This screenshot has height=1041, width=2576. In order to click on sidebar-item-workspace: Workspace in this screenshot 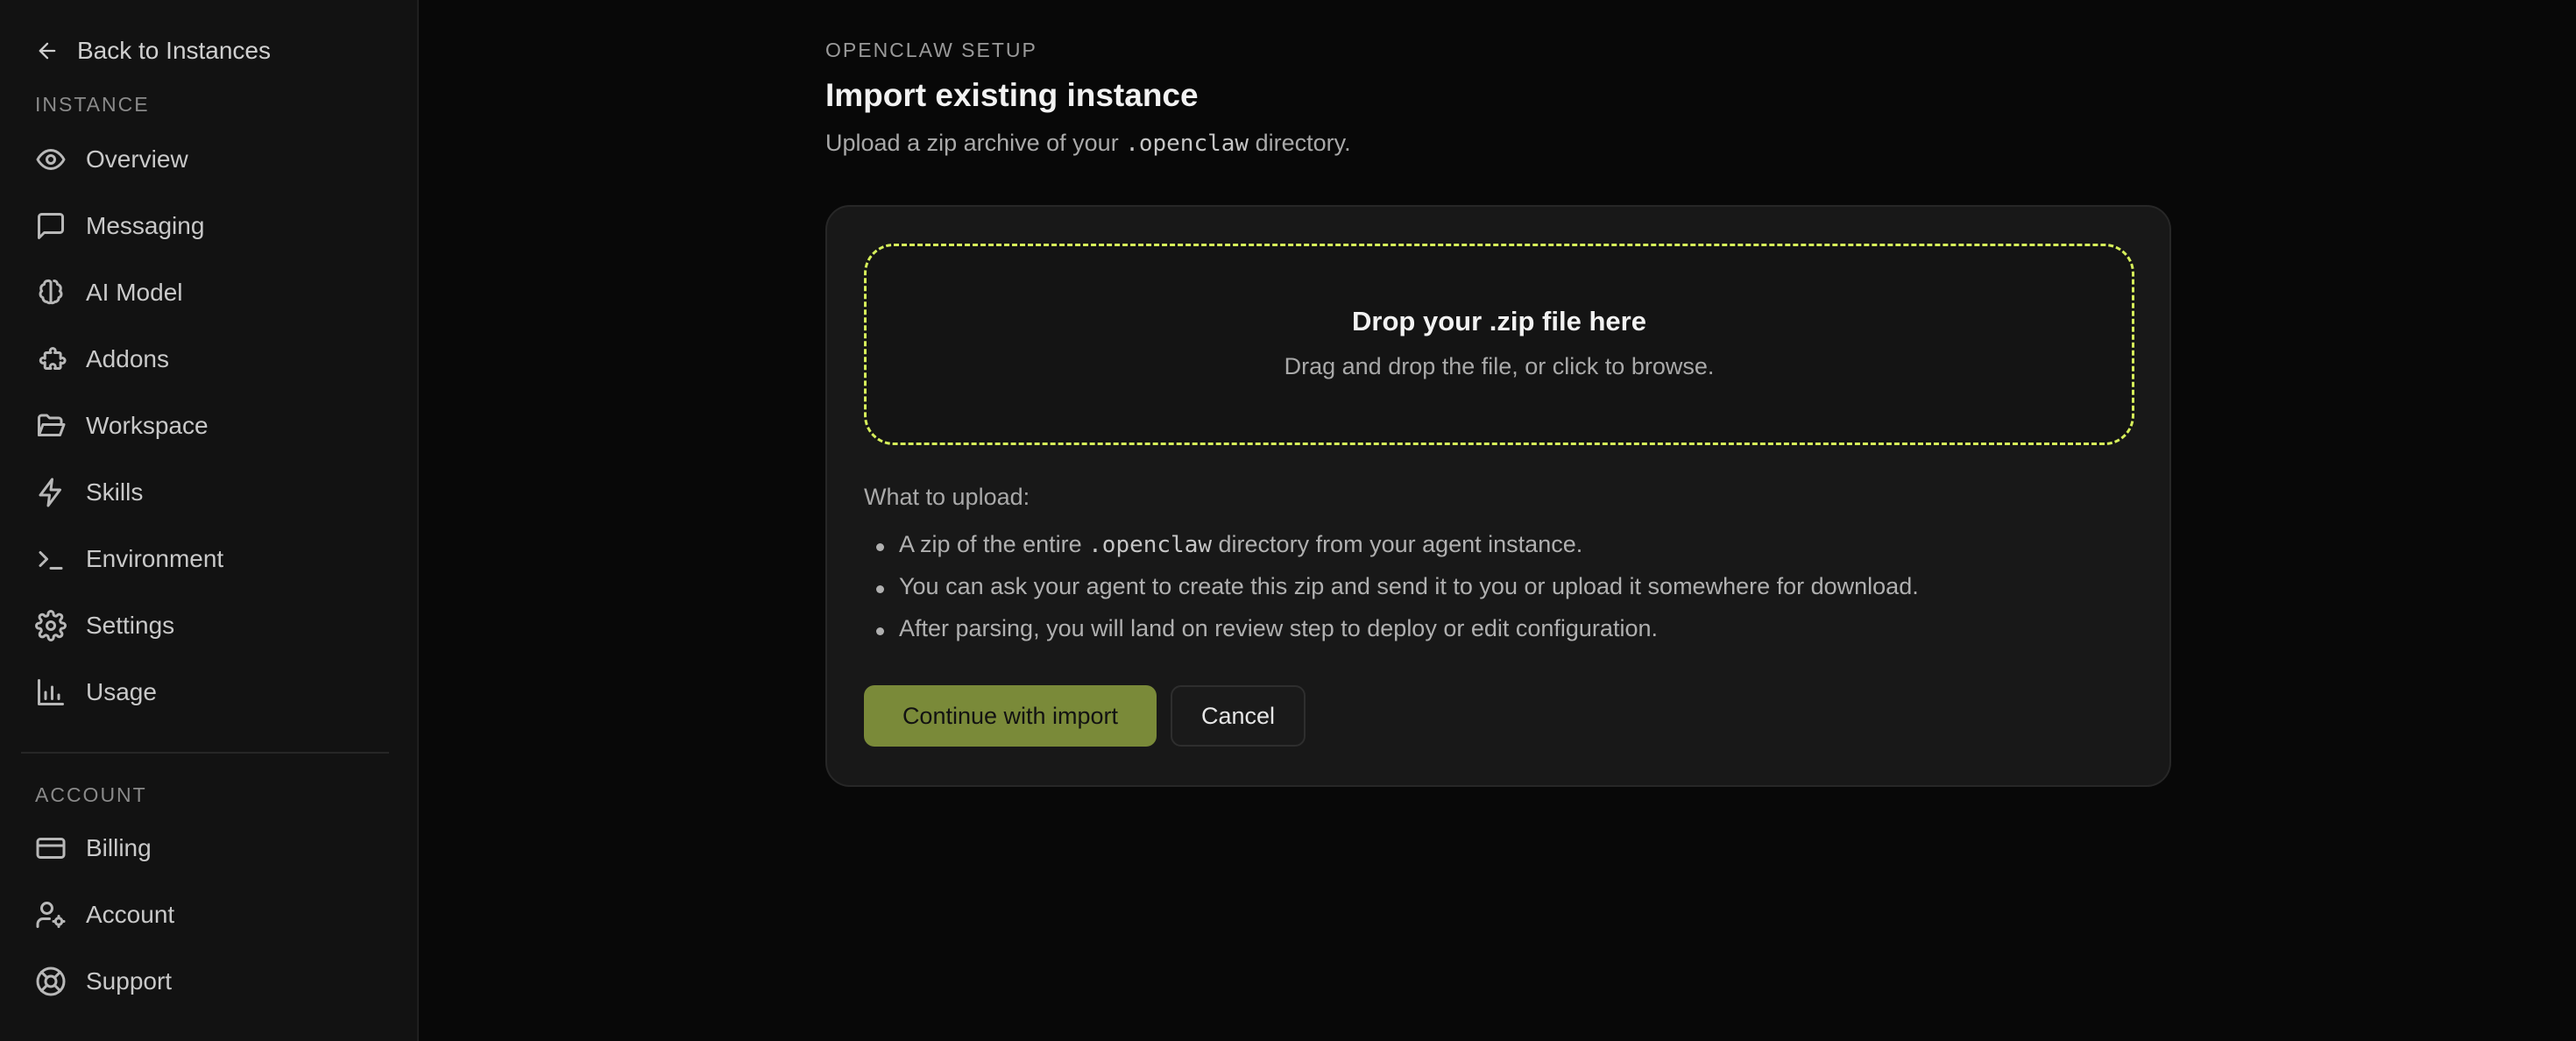, I will do `click(122, 426)`.